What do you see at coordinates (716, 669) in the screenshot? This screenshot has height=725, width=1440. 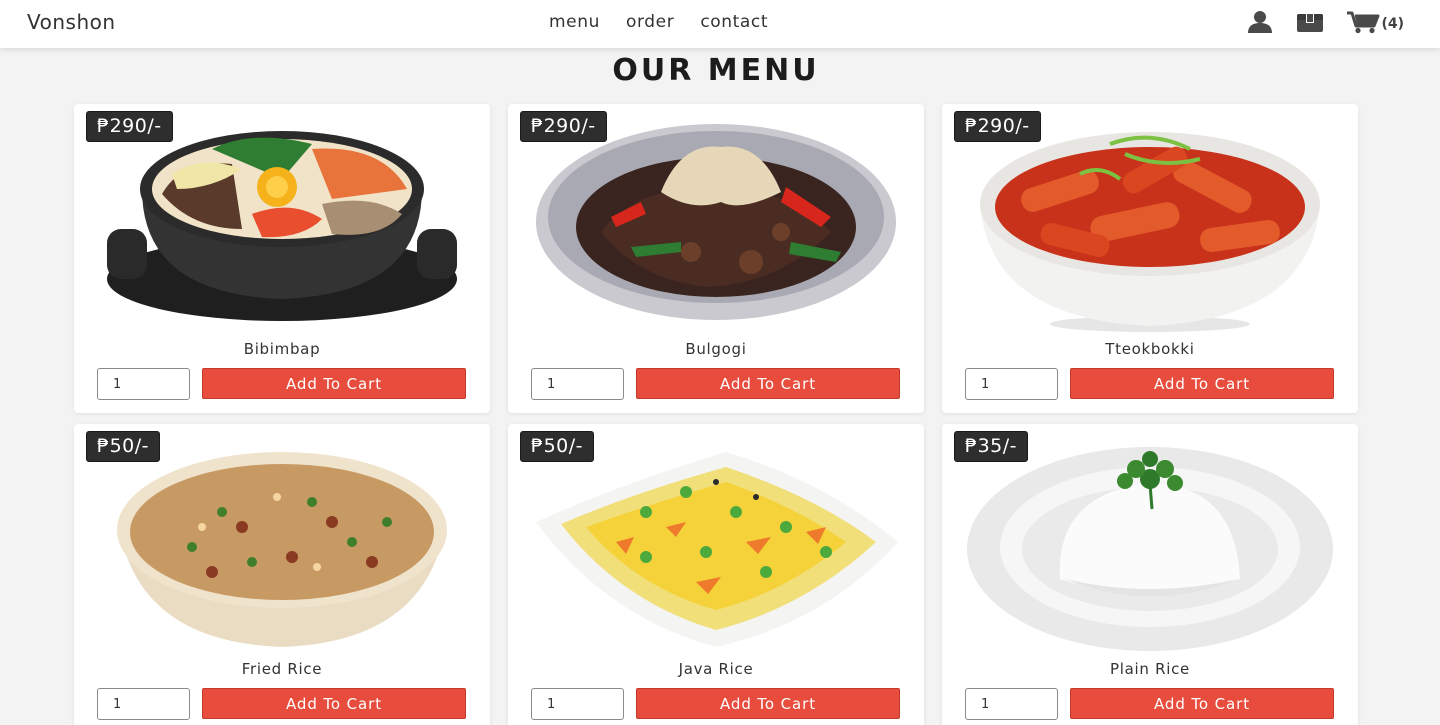 I see `dish-name: Java Rice` at bounding box center [716, 669].